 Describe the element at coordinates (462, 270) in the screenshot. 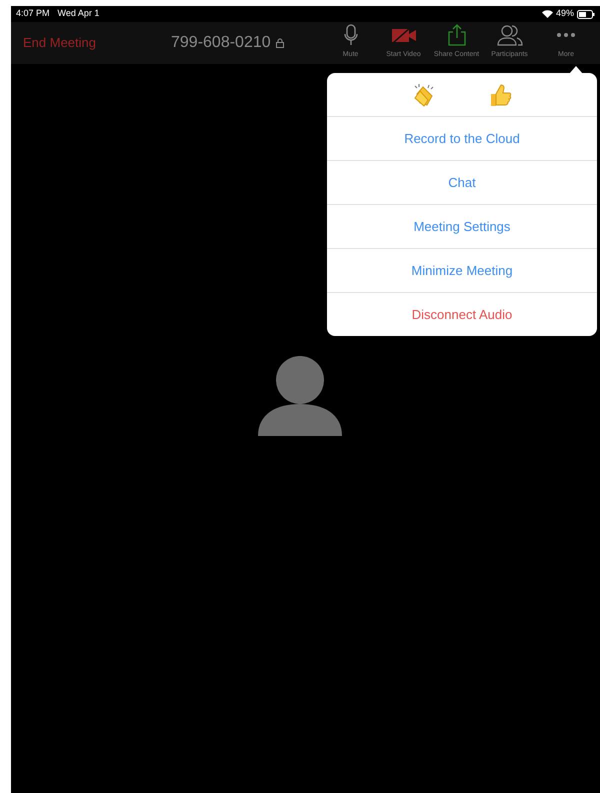

I see `menu-item: Minimize Meeting` at that location.